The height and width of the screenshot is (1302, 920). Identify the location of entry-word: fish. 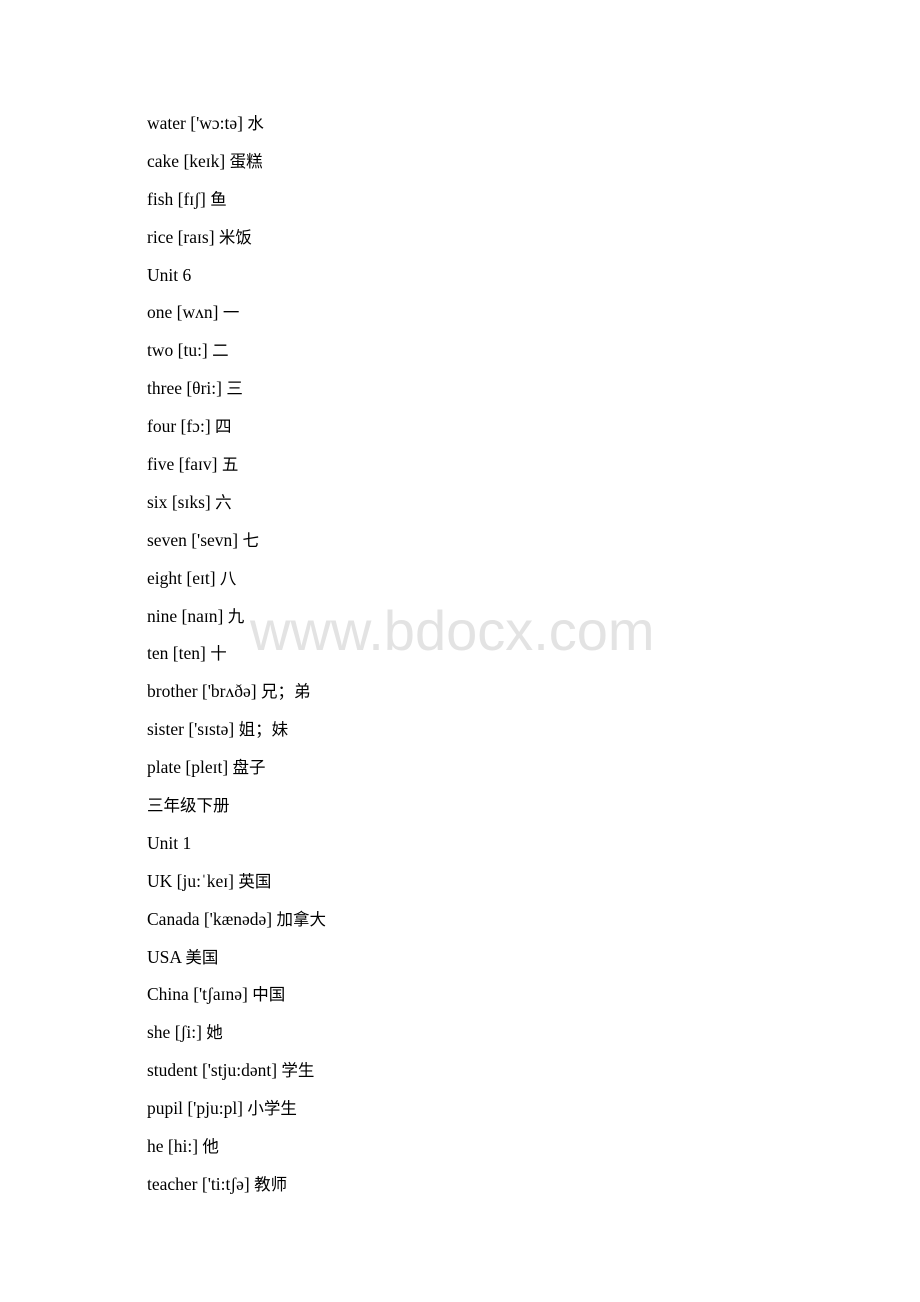
(160, 198).